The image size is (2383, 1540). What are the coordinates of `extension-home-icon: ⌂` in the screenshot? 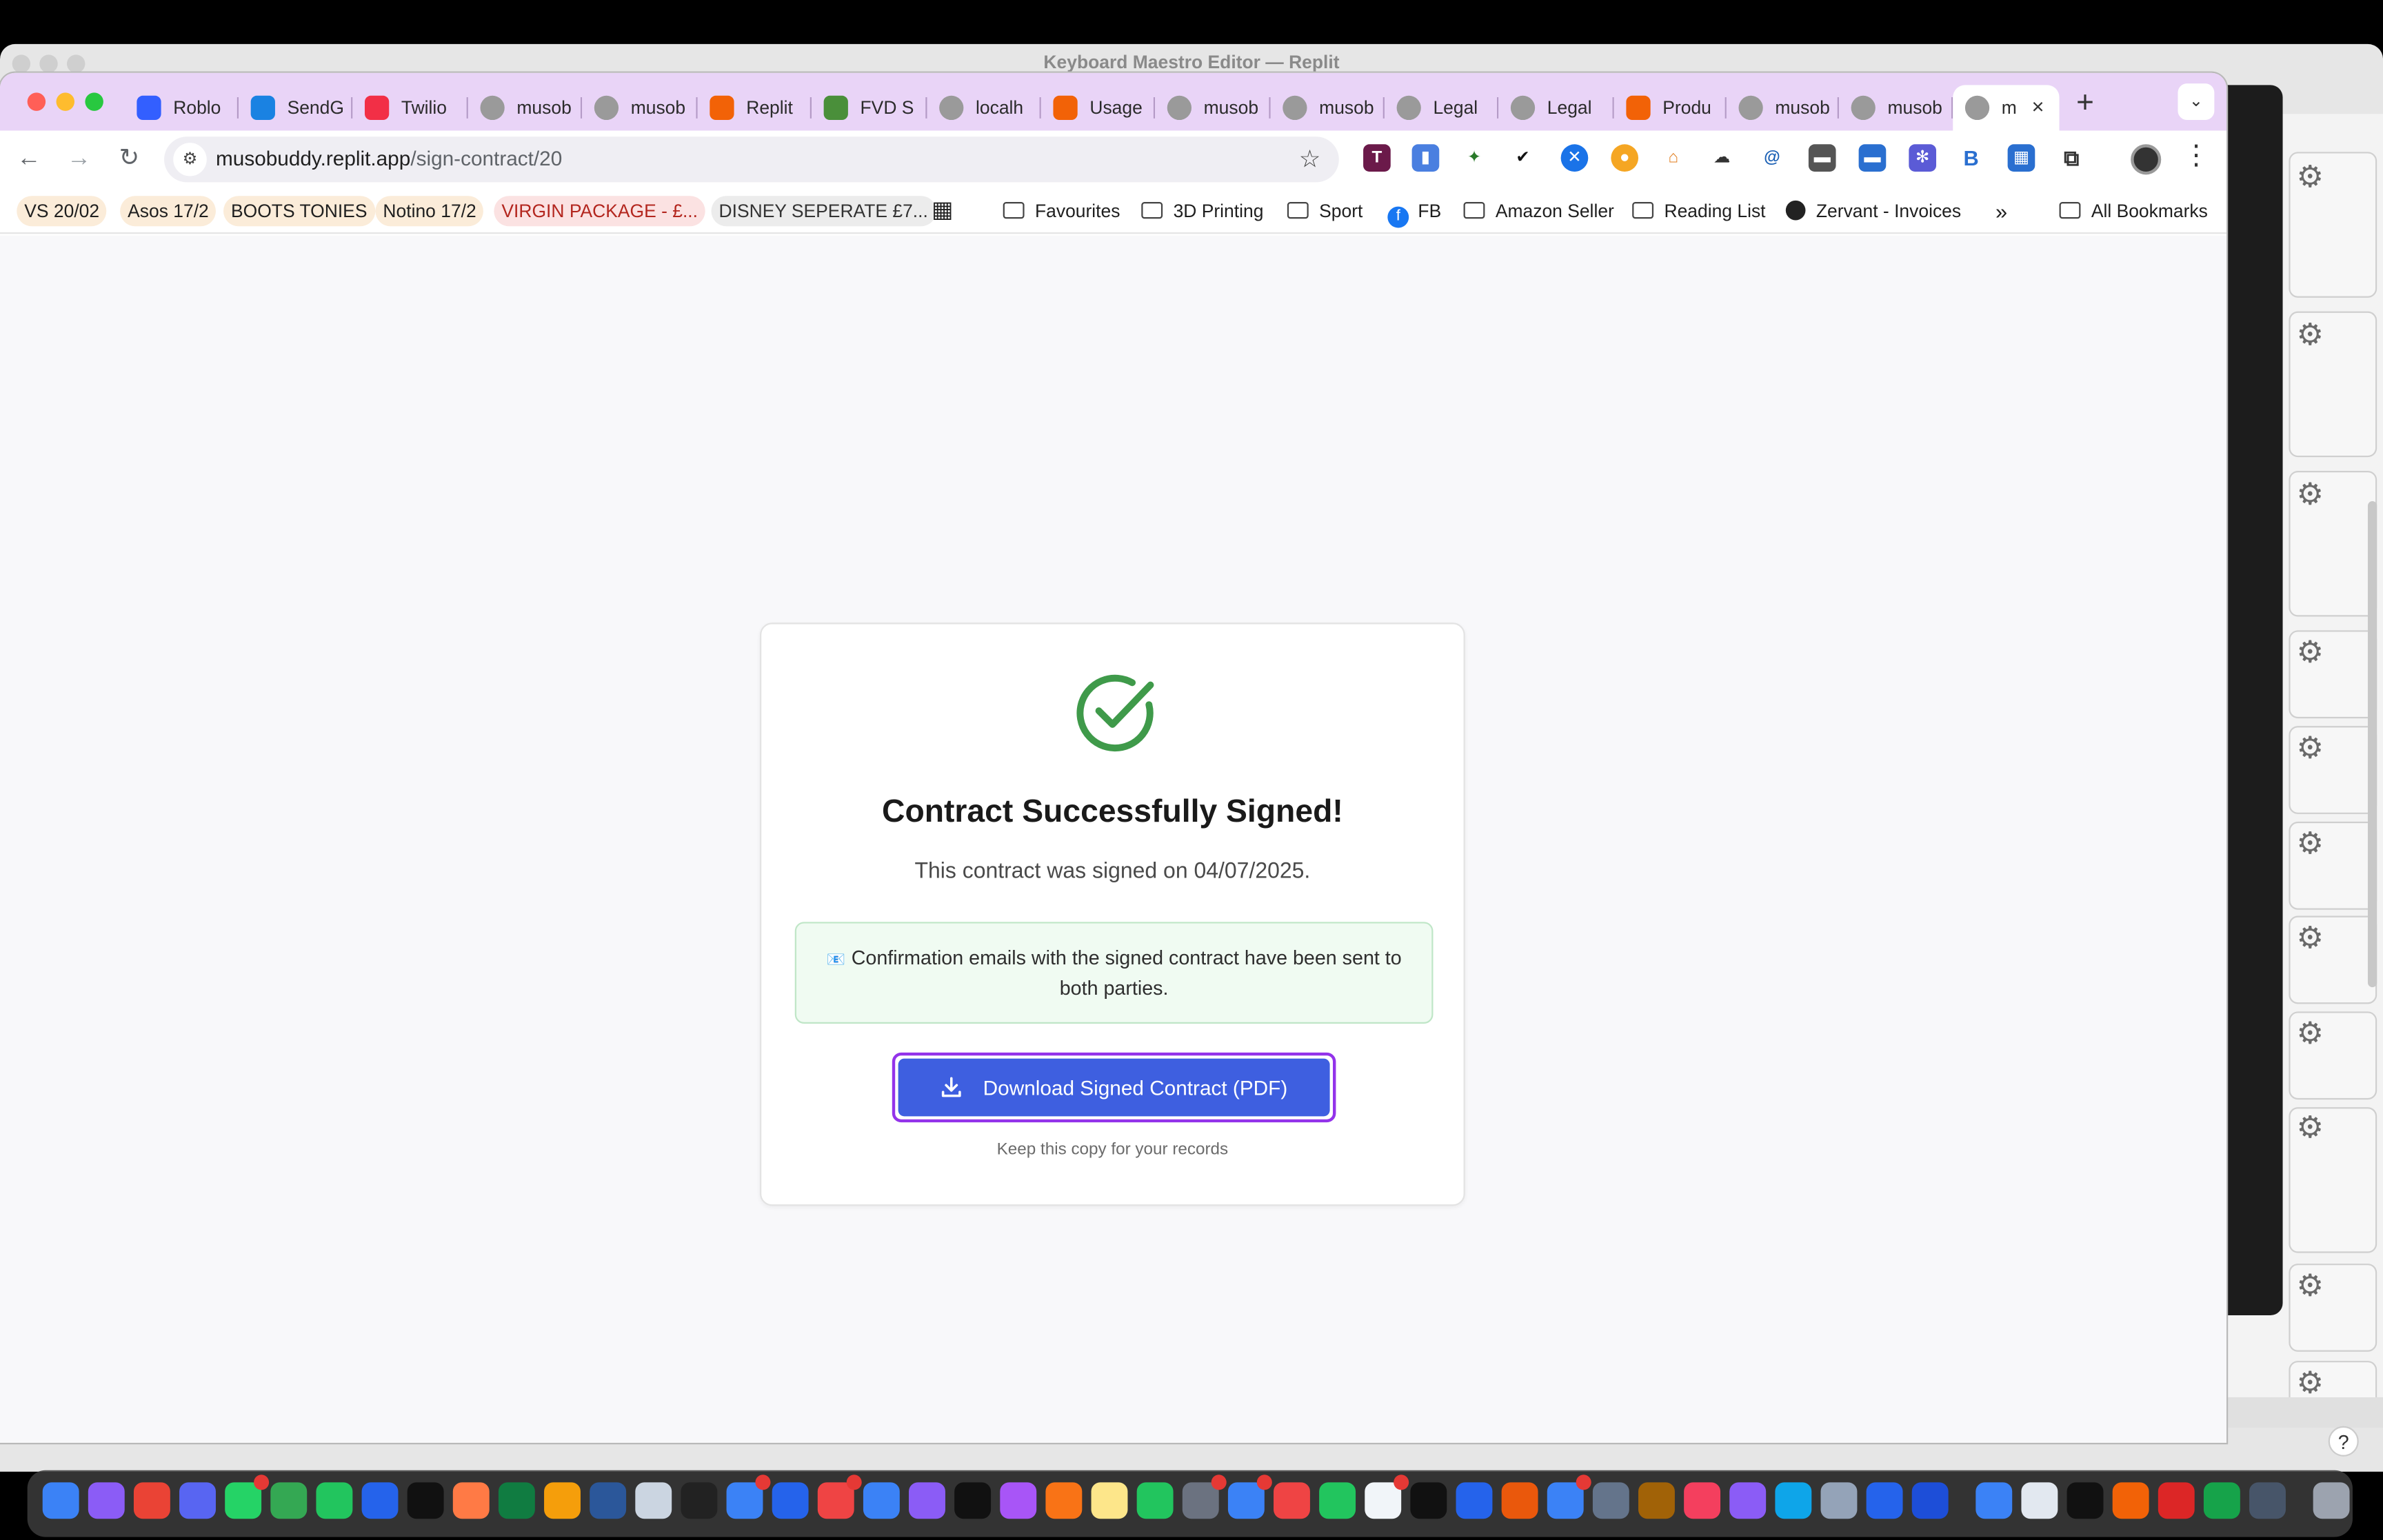 It's located at (1673, 158).